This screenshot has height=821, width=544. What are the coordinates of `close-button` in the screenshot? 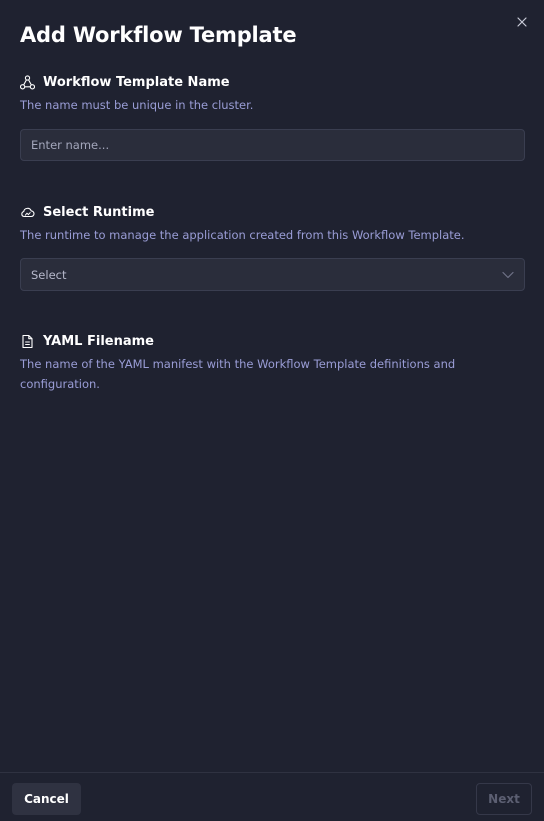 It's located at (522, 22).